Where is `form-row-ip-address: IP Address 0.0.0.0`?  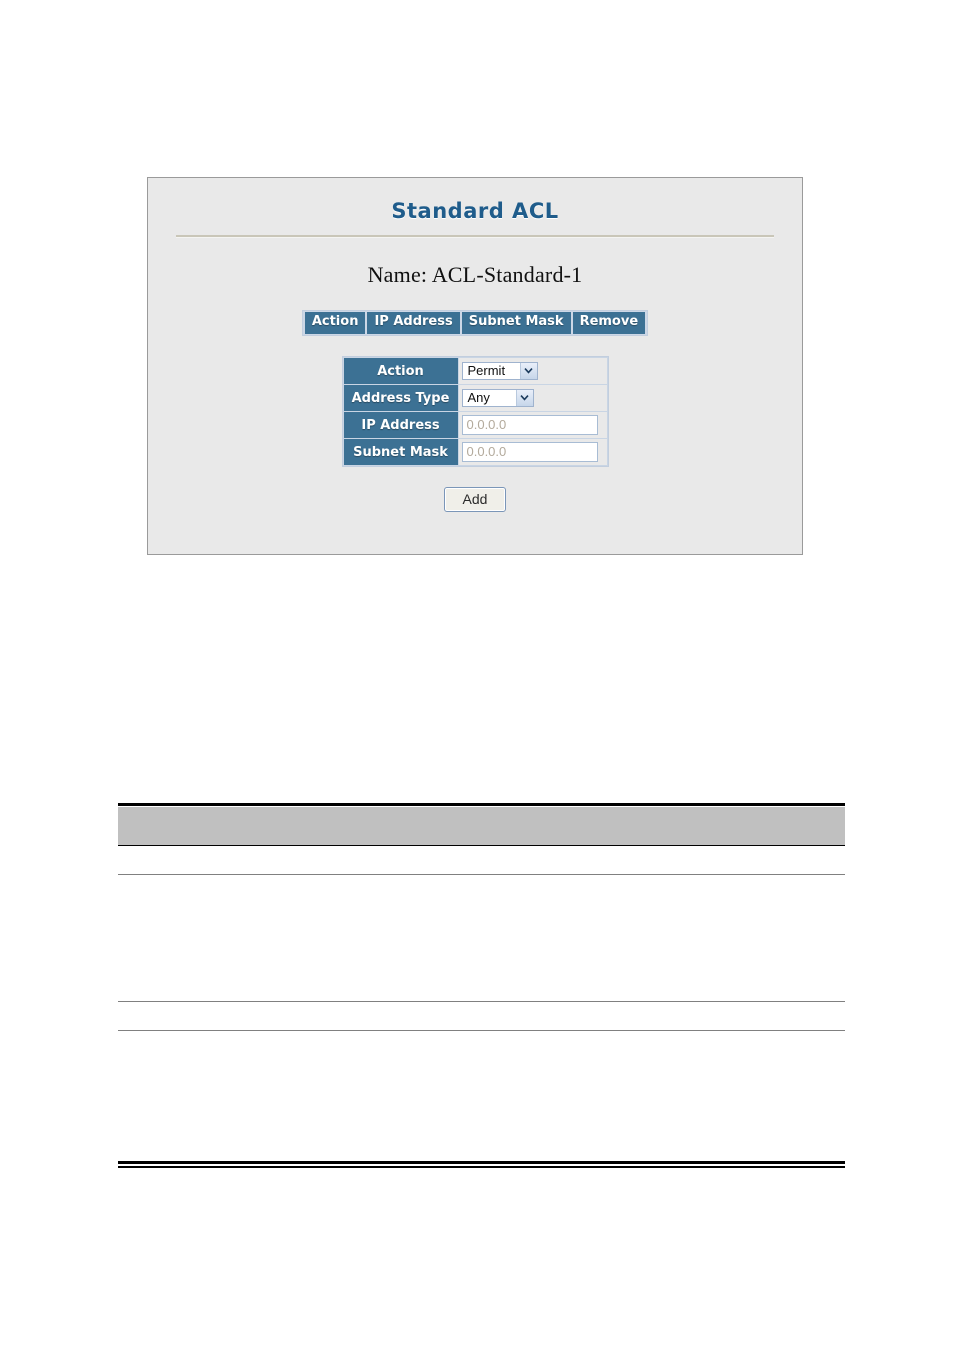 form-row-ip-address: IP Address 0.0.0.0 is located at coordinates (475, 425).